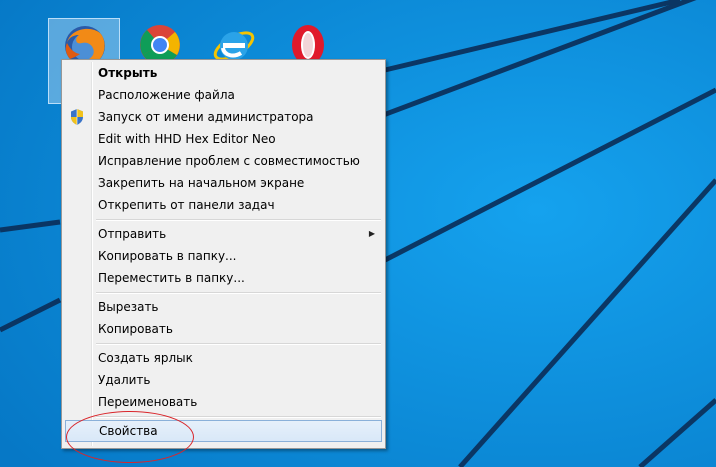 This screenshot has height=467, width=716. I want to click on menu-item-label: Отправить, so click(132, 234).